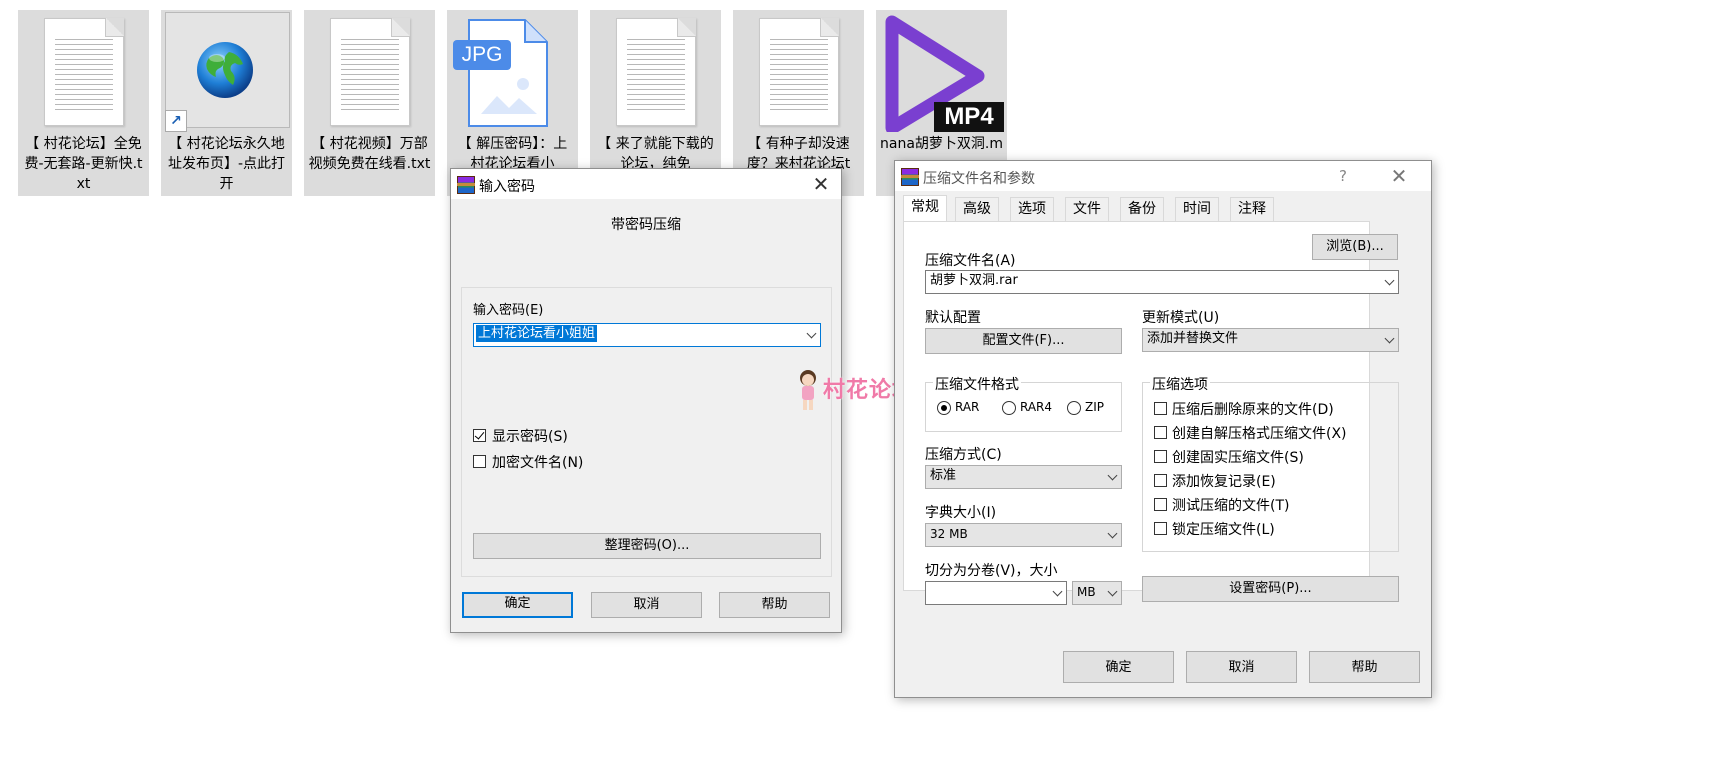 This screenshot has width=1720, height=776. I want to click on dialog-title: 输入密码, so click(507, 187).